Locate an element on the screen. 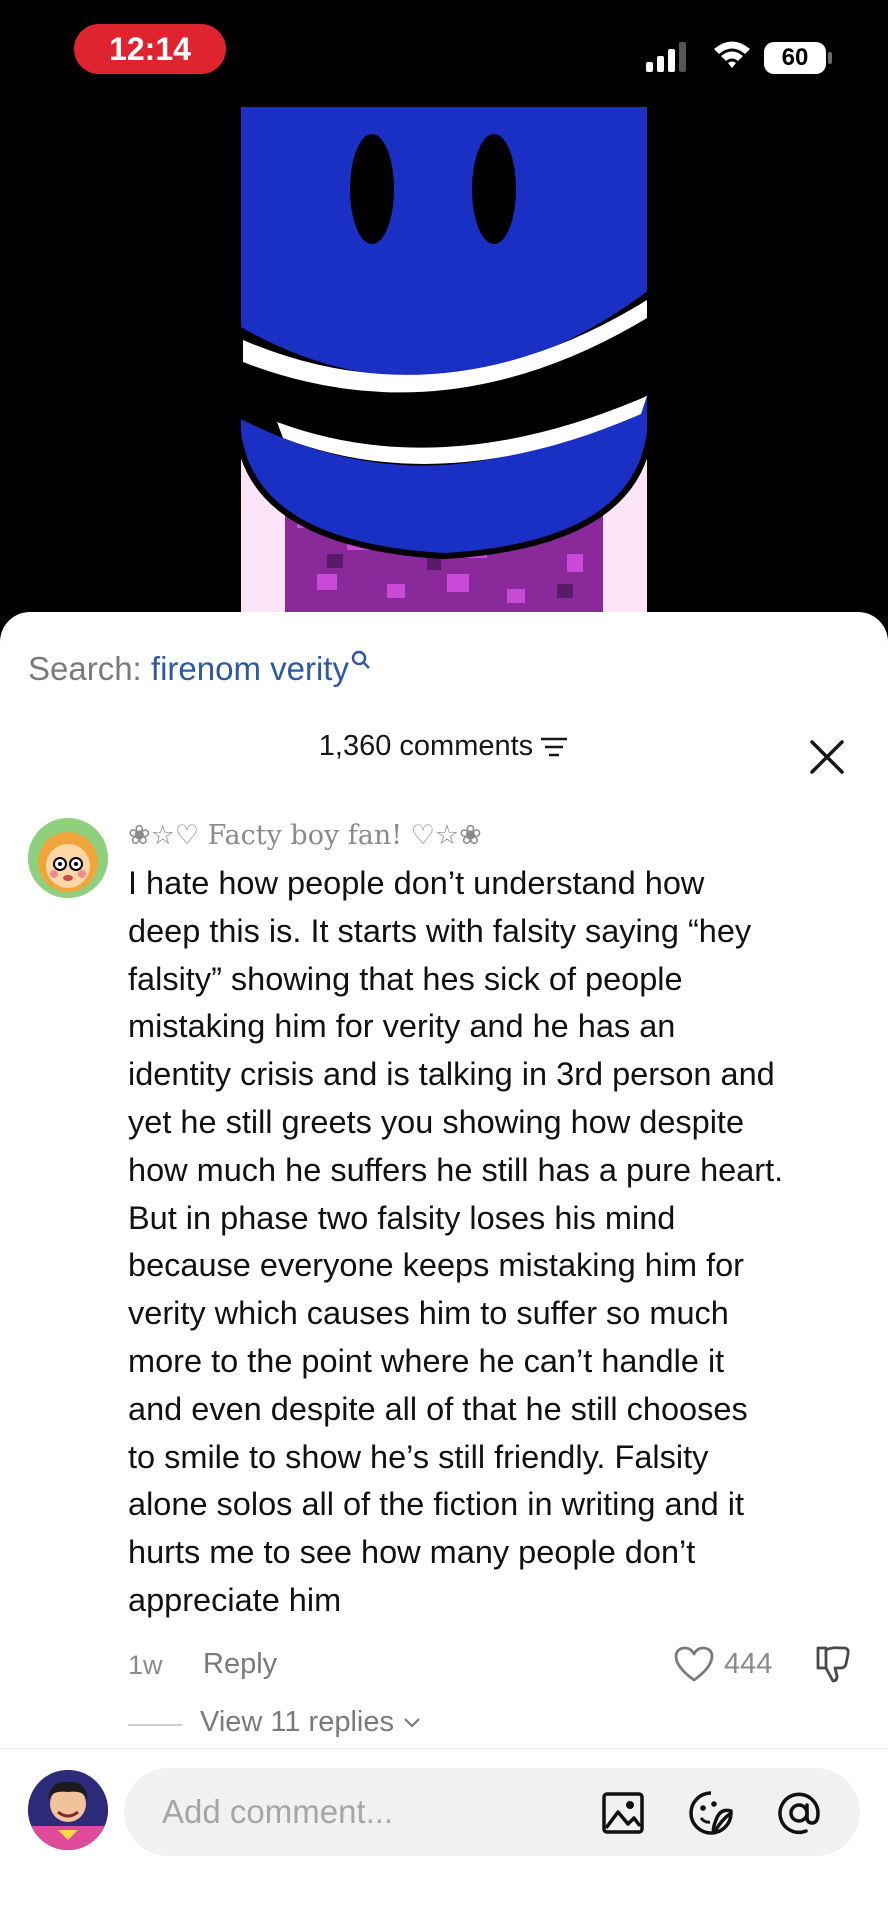  signal-icon is located at coordinates (666, 57).